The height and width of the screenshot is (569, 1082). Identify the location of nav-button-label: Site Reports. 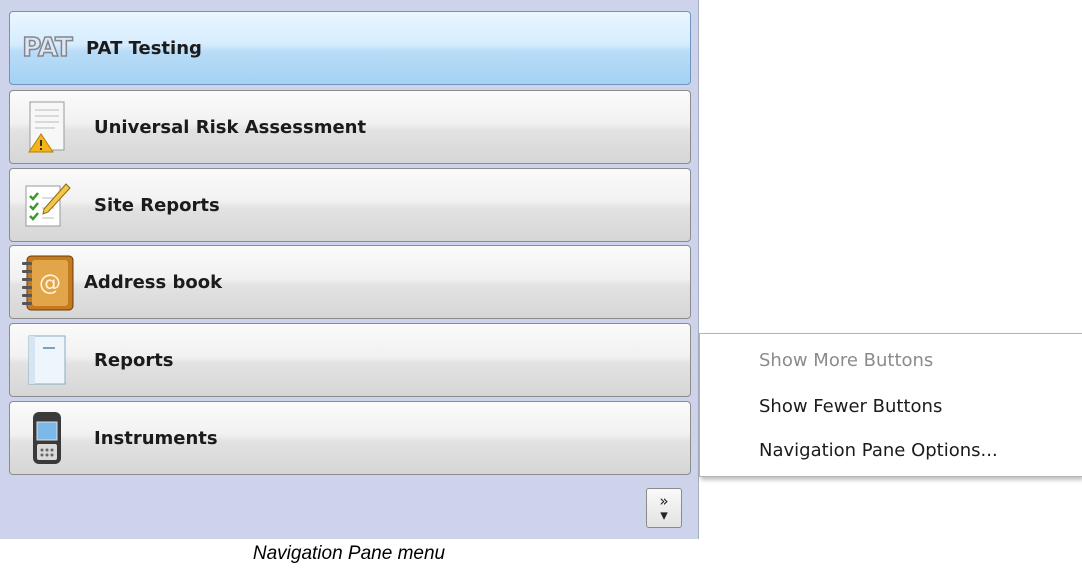
(157, 205).